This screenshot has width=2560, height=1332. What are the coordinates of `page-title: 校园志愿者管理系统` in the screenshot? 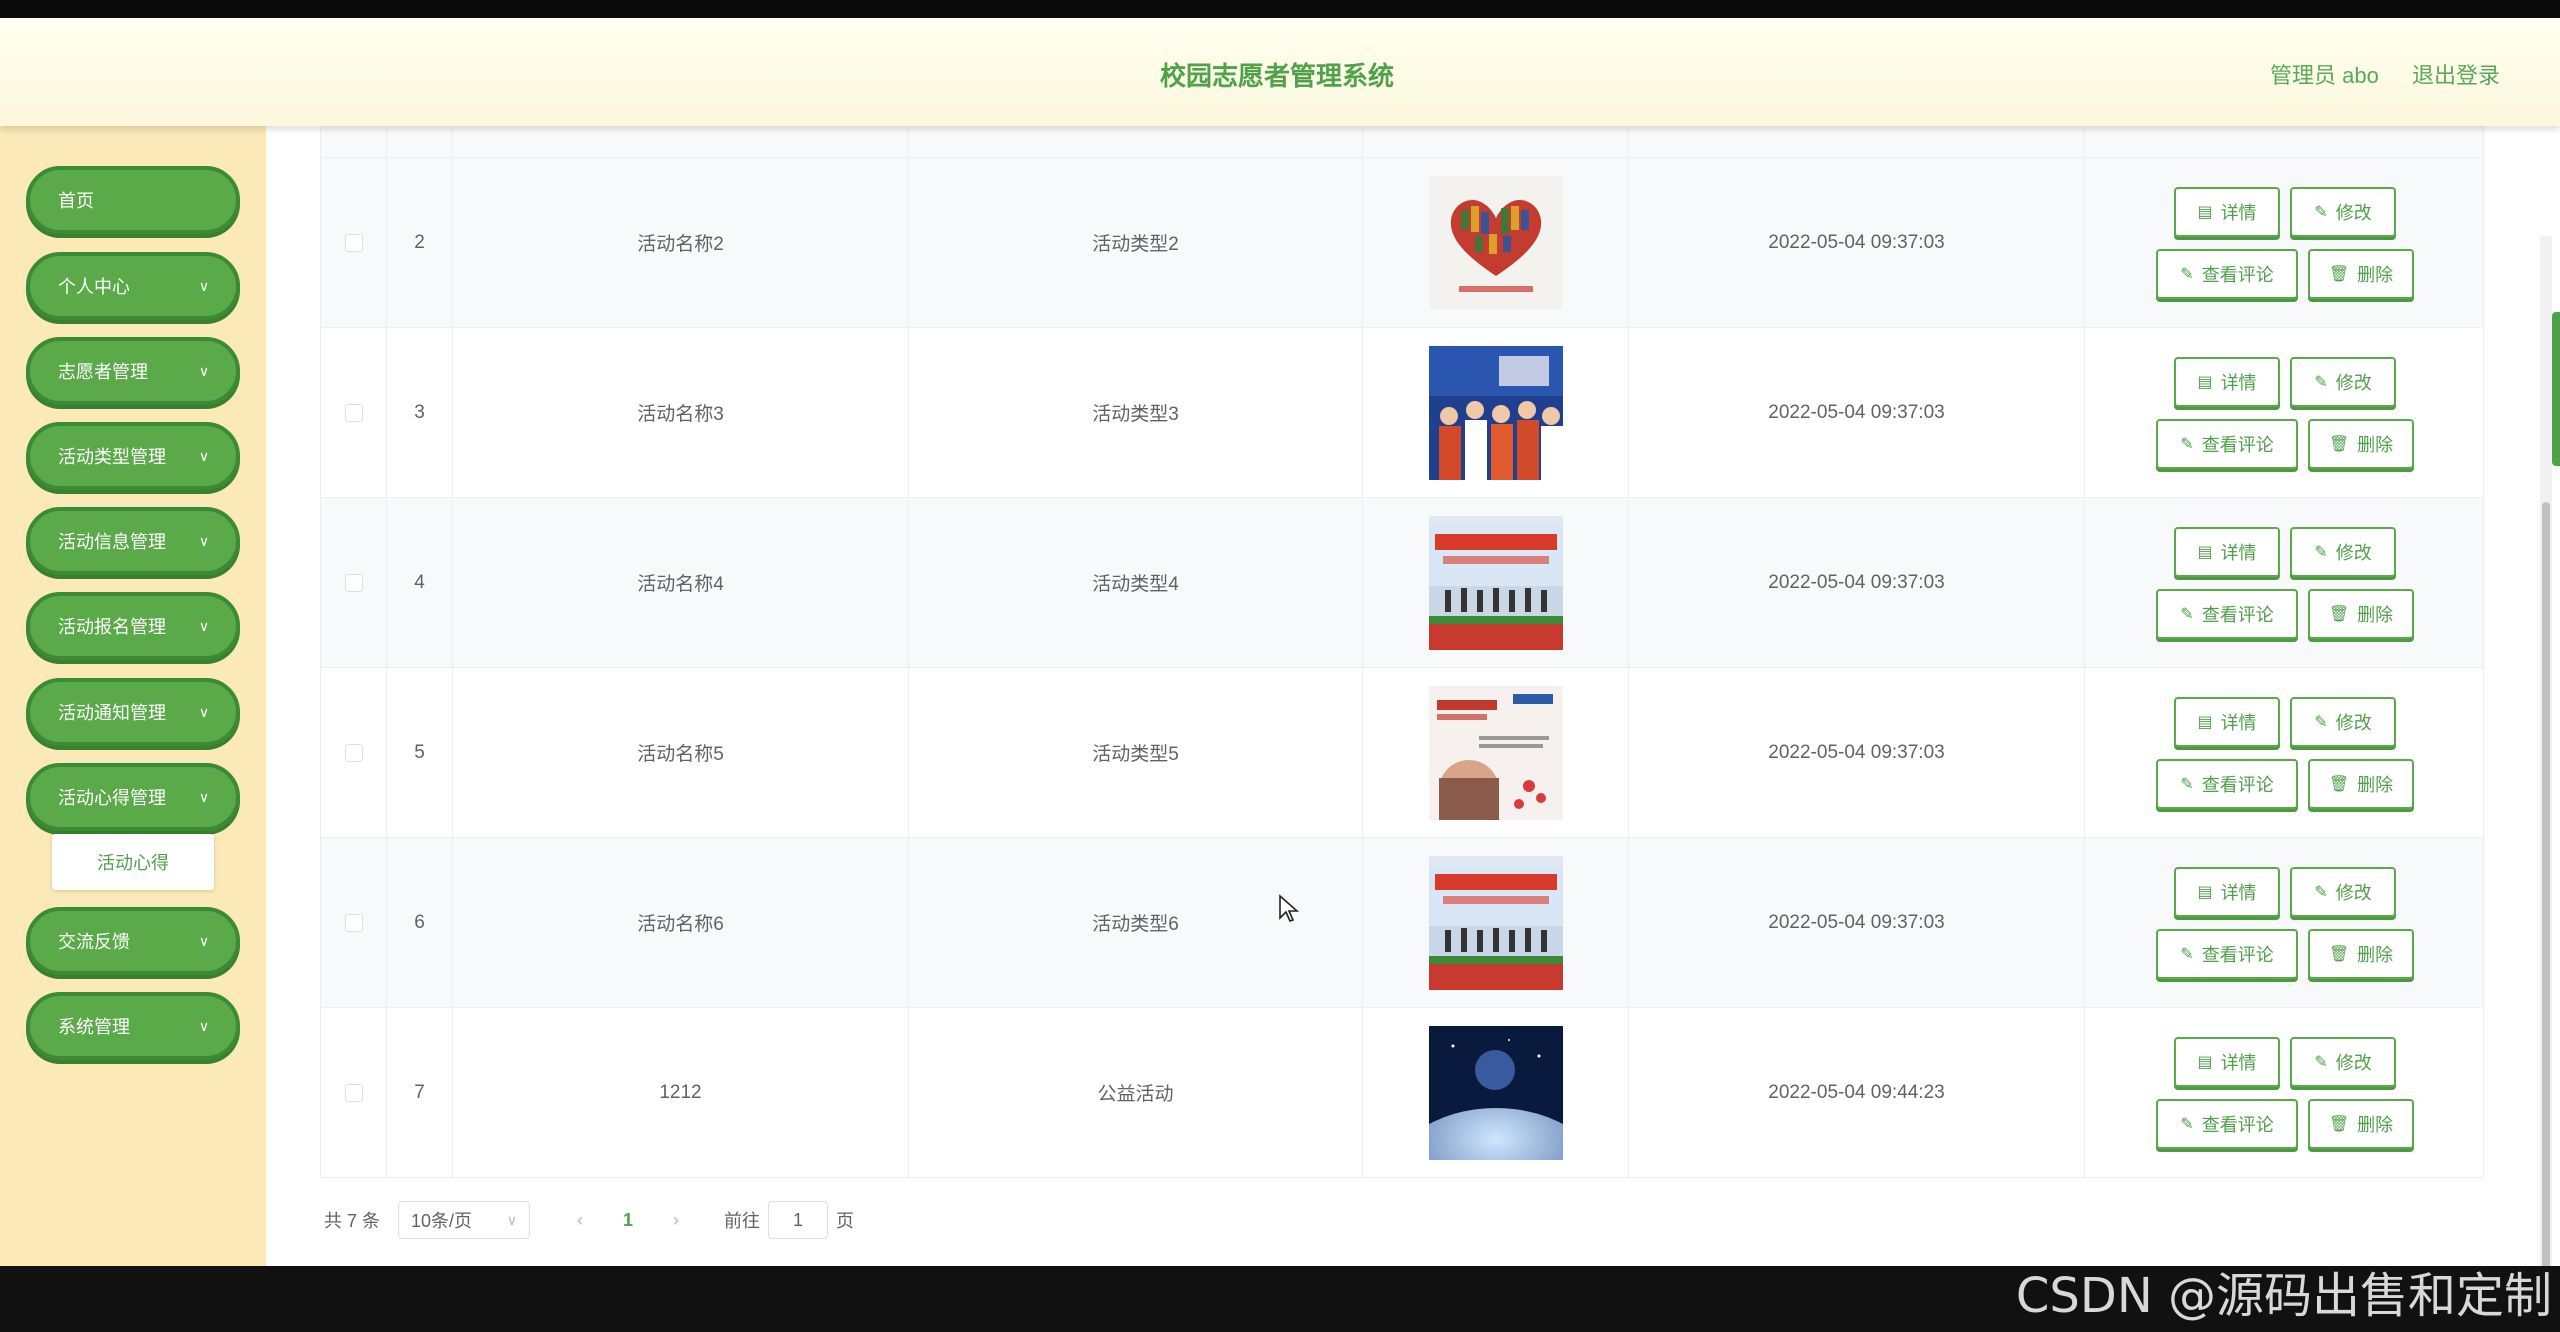 It's located at (1277, 76).